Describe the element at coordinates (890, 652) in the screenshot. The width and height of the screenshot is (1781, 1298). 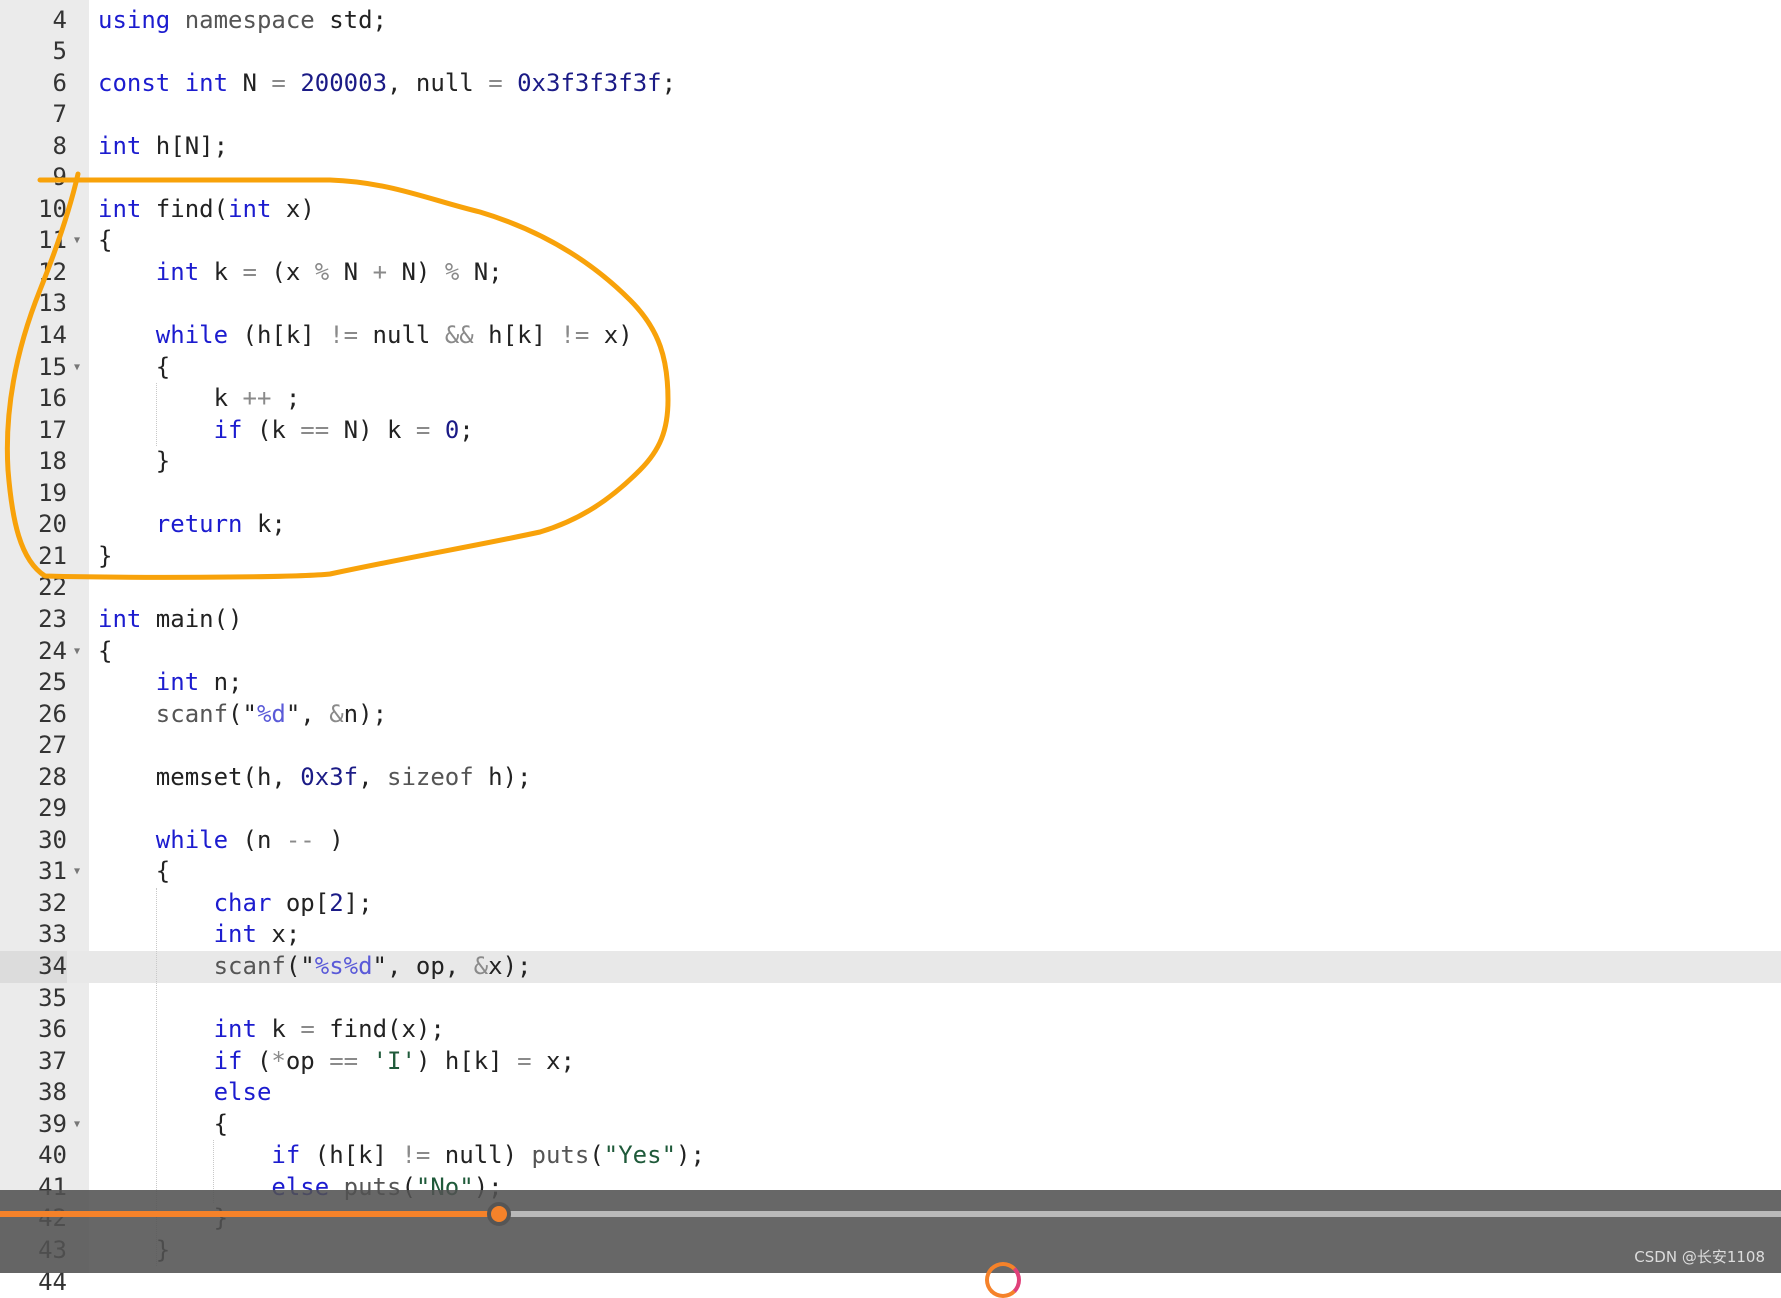
I see `code-line: 24▼{` at that location.